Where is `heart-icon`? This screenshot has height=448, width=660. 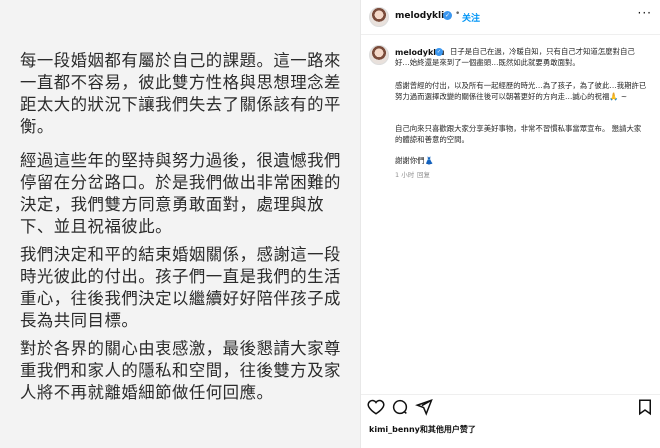
heart-icon is located at coordinates (376, 407).